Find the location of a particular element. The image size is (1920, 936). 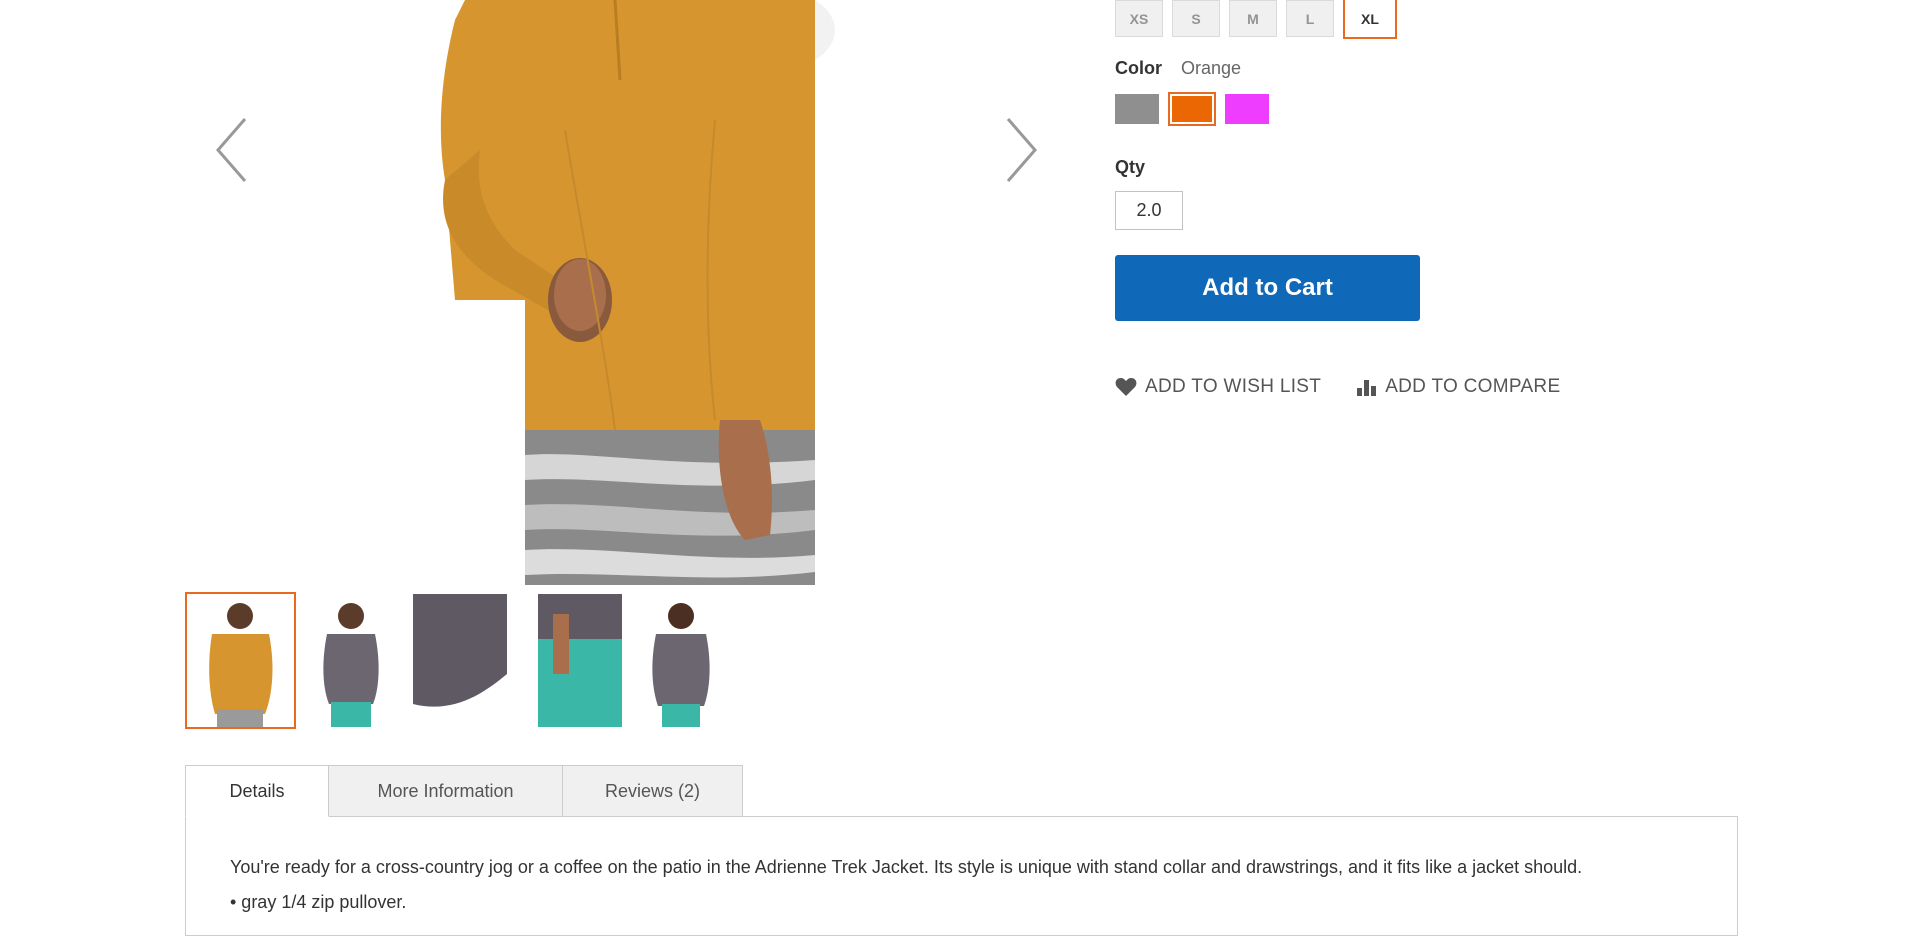

product-photo is located at coordinates (637, 292).